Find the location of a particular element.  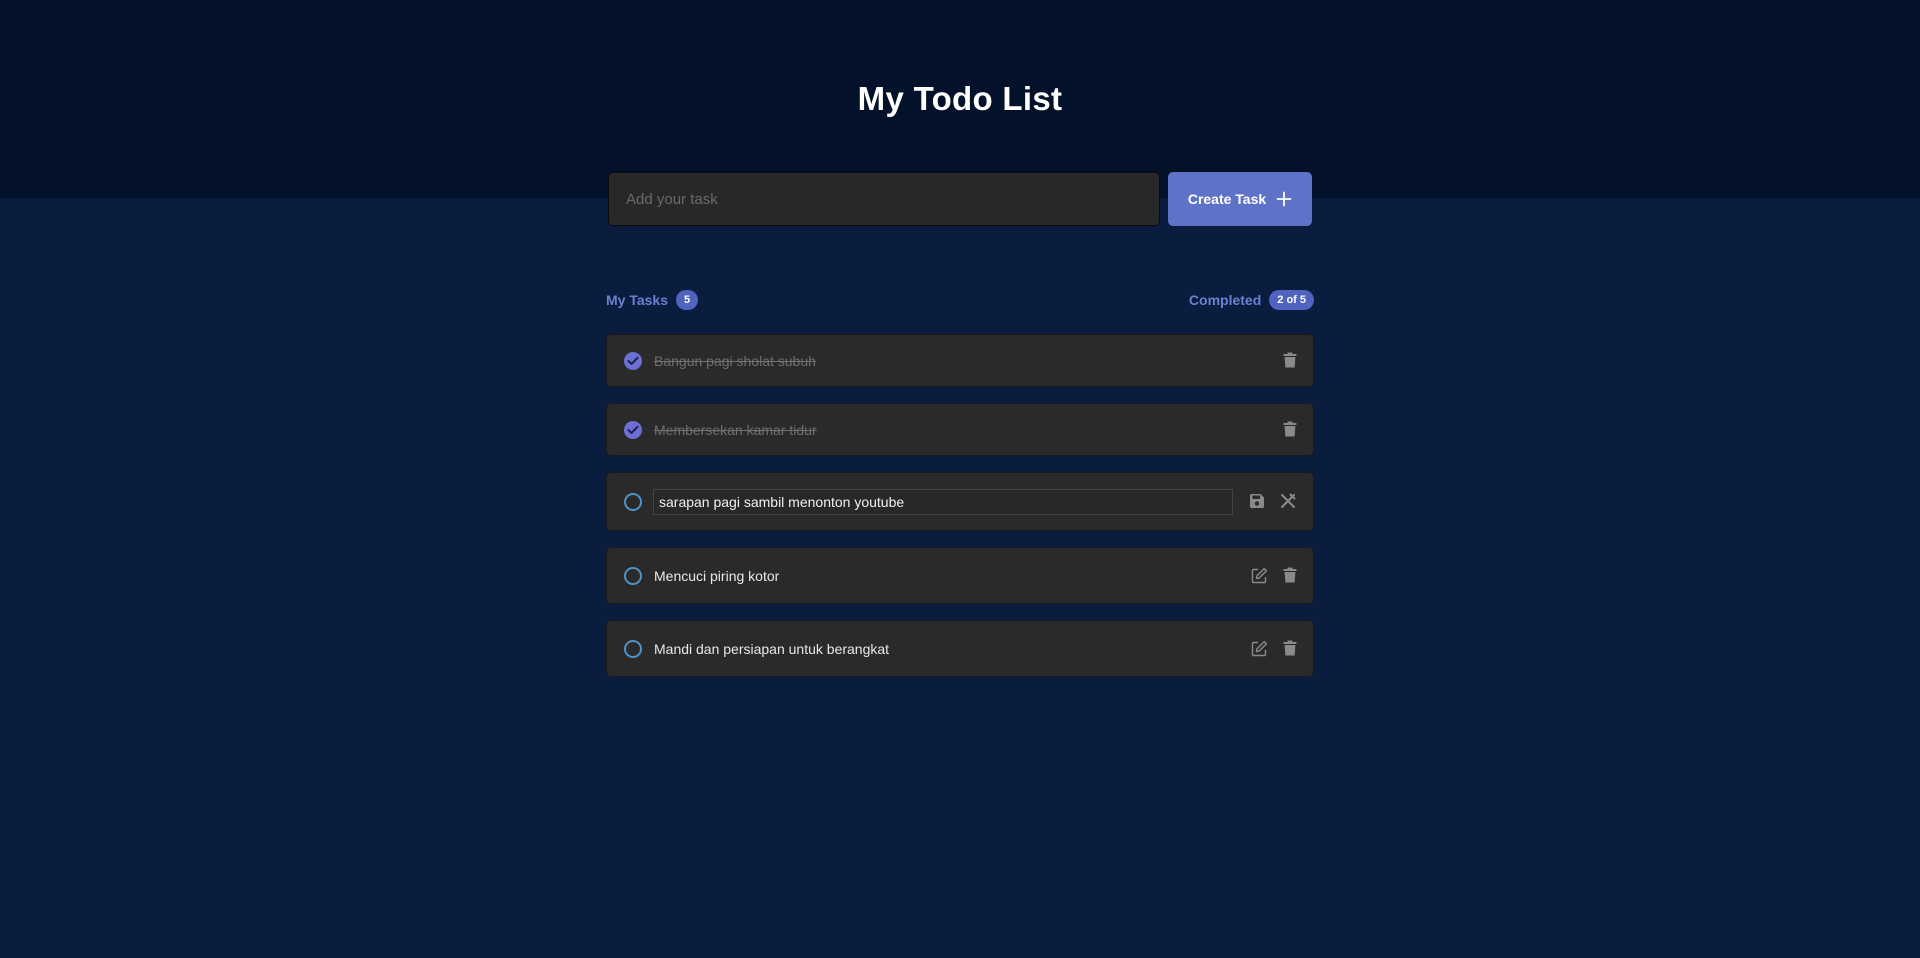

task-text: Mencuci piring kotor is located at coordinates (717, 576).